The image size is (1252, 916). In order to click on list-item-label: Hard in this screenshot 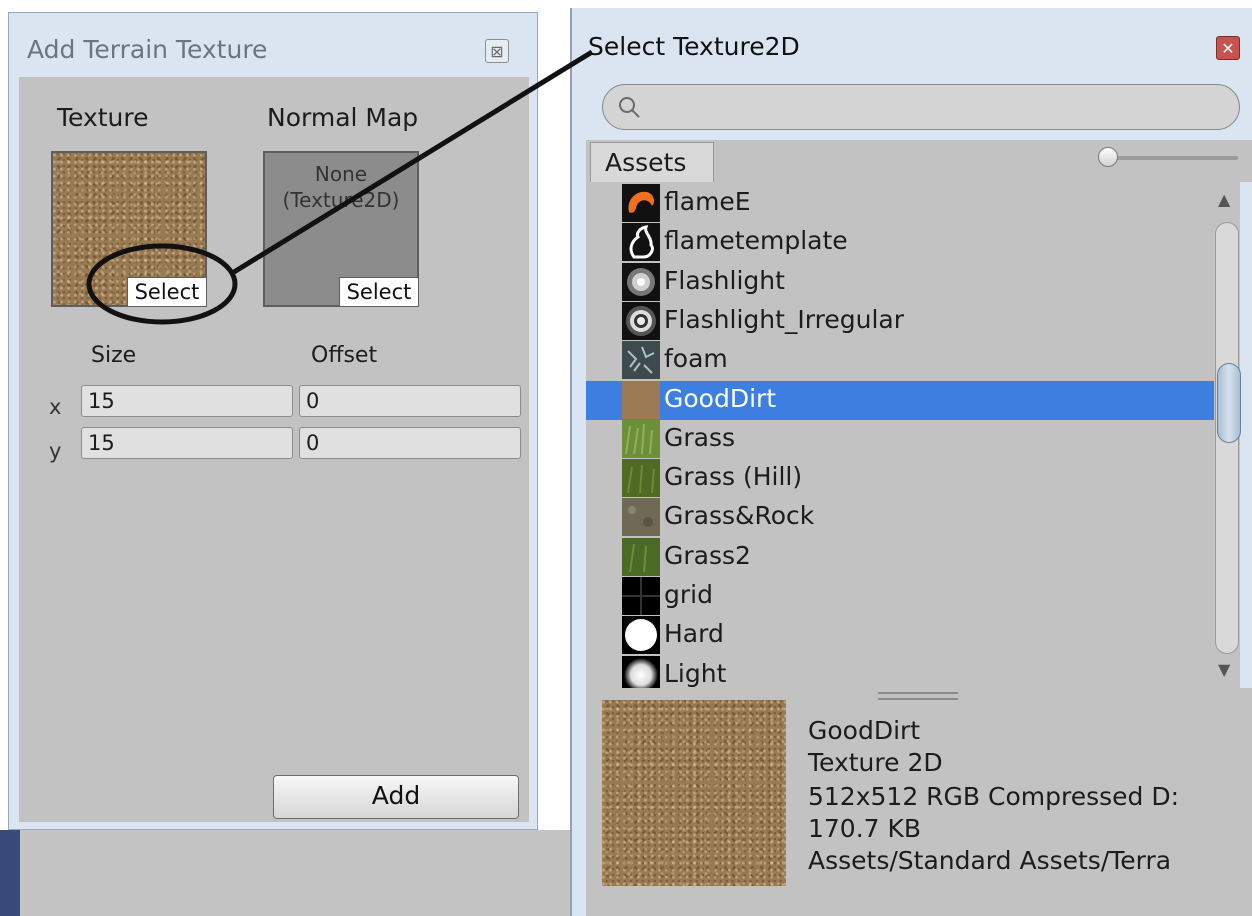, I will do `click(694, 634)`.